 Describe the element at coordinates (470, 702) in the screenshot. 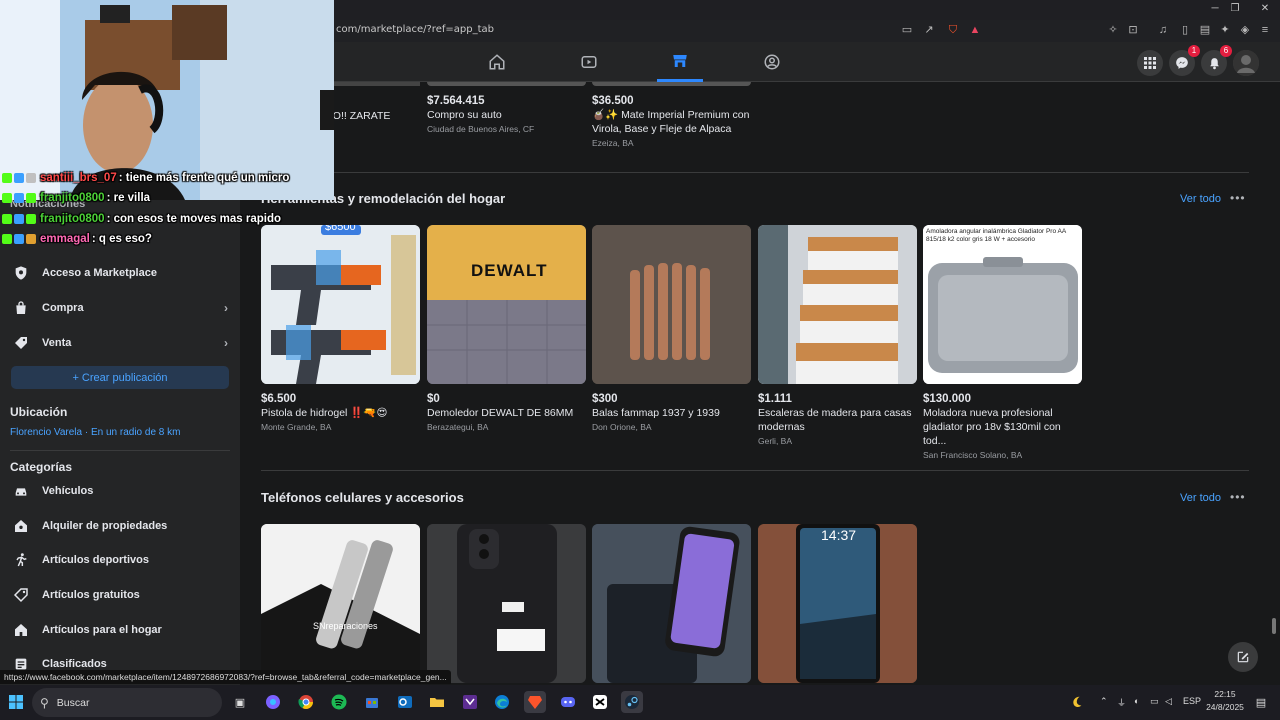

I see `vs-icon` at that location.